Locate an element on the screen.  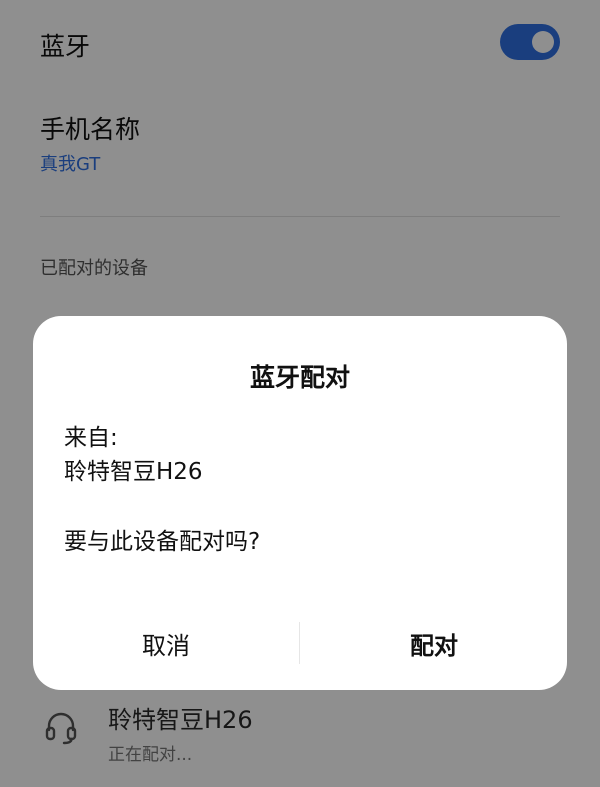
cancel-button: 取消 is located at coordinates (166, 643).